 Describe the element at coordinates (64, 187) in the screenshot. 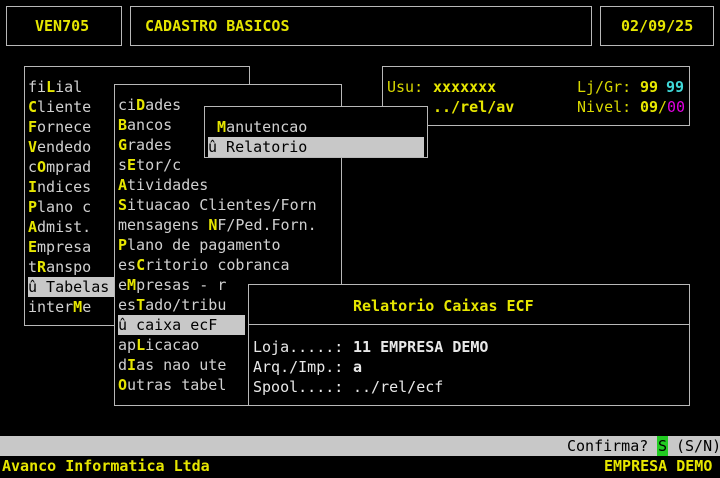

I see `menu-item-text: ndices` at that location.